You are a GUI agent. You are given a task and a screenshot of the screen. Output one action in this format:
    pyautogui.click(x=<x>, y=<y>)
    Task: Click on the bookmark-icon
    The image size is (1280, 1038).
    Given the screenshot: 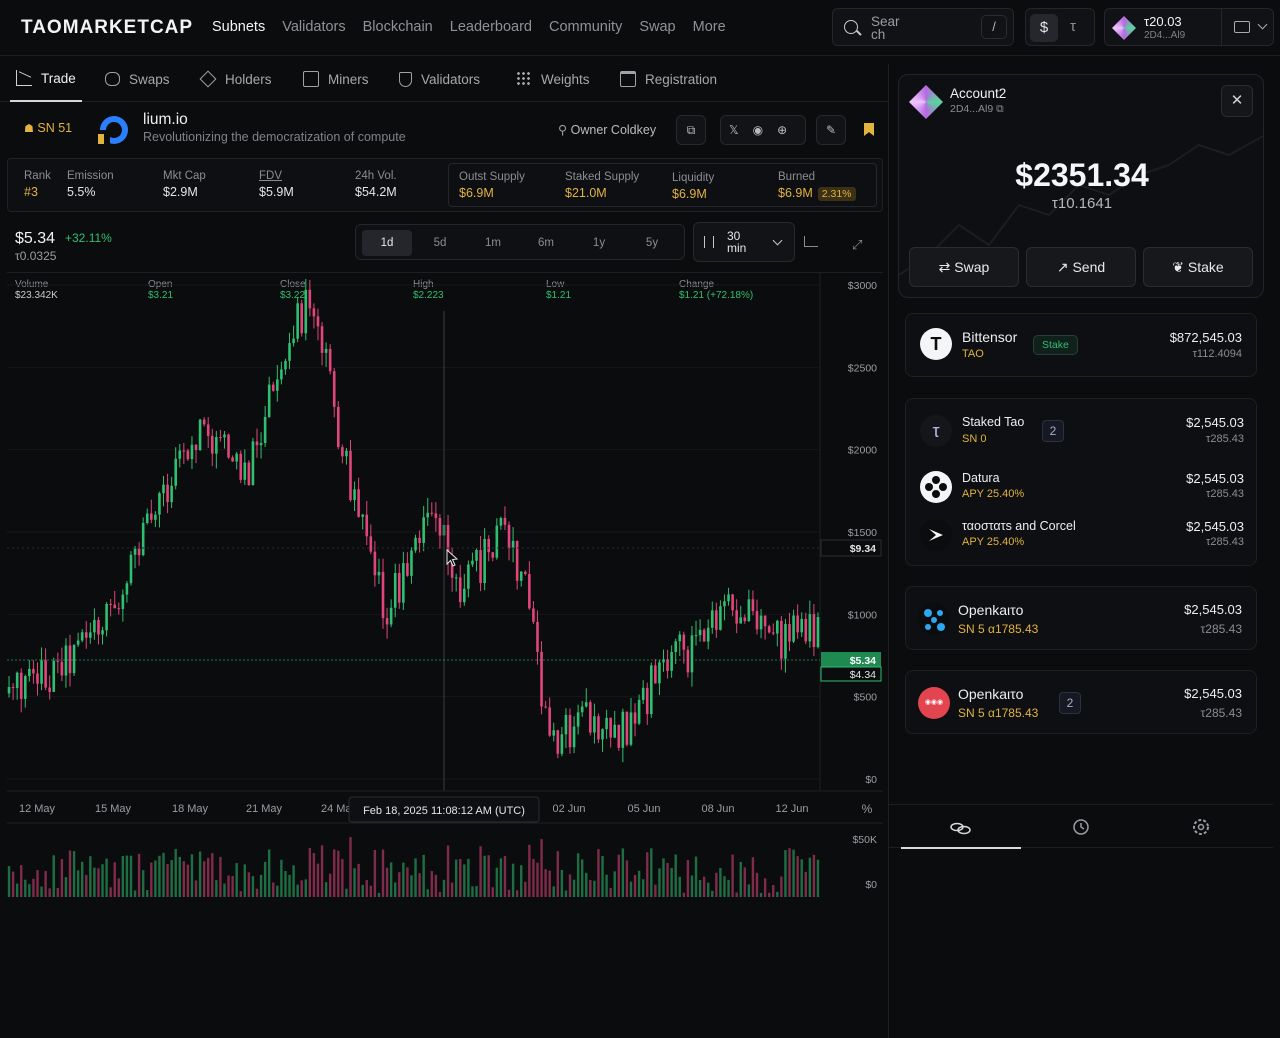 What is the action you would take?
    pyautogui.click(x=869, y=129)
    